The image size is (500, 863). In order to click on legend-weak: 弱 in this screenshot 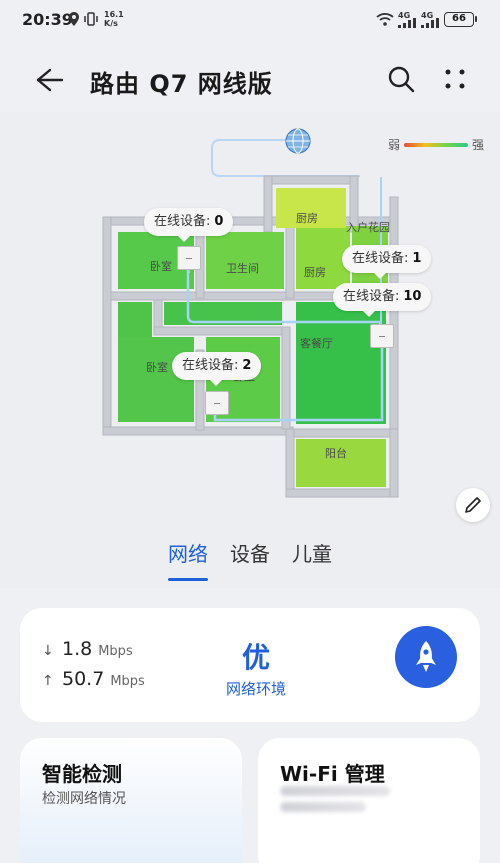, I will do `click(394, 145)`.